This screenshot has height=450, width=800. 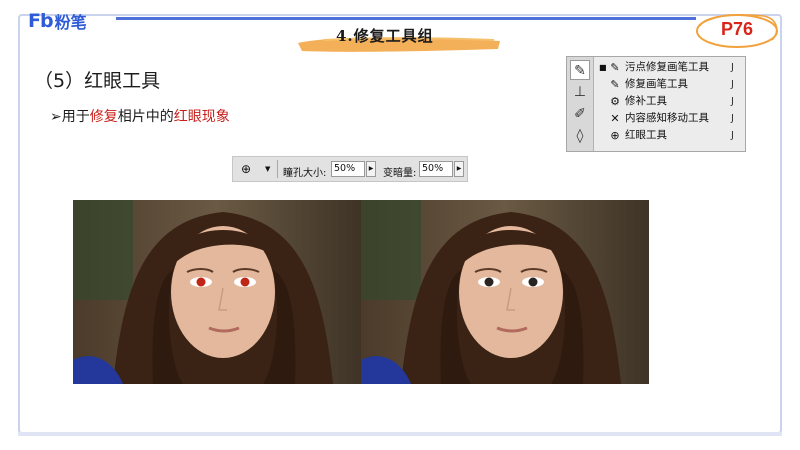 What do you see at coordinates (70, 22) in the screenshot?
I see `brand-name: 粉笔` at bounding box center [70, 22].